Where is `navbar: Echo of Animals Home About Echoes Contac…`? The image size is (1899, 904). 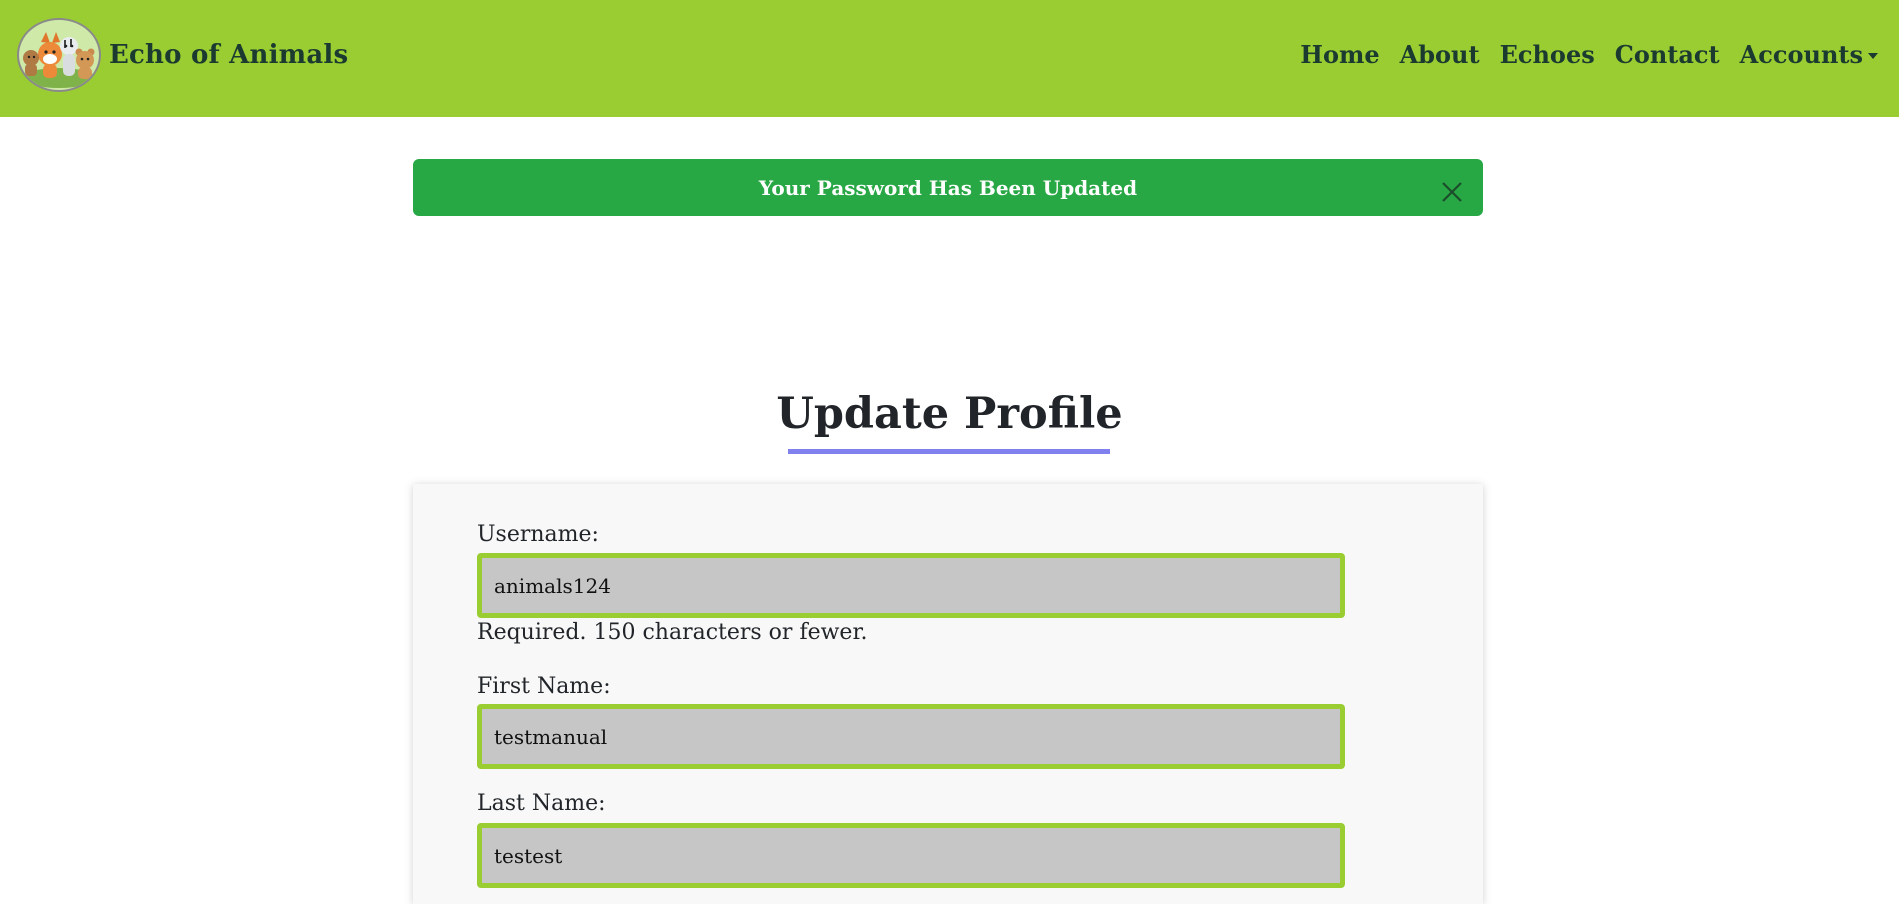 navbar: Echo of Animals Home About Echoes Contac… is located at coordinates (949, 58).